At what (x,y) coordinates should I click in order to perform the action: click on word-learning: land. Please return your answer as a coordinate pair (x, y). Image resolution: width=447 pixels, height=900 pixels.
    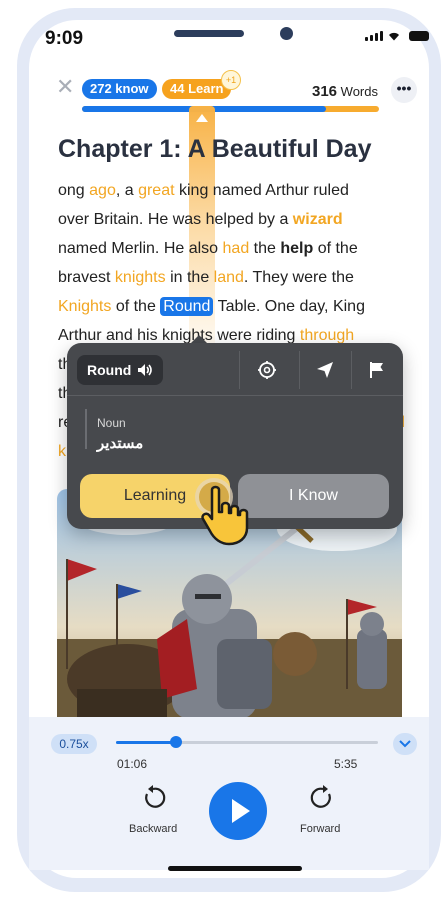
    Looking at the image, I should click on (229, 277).